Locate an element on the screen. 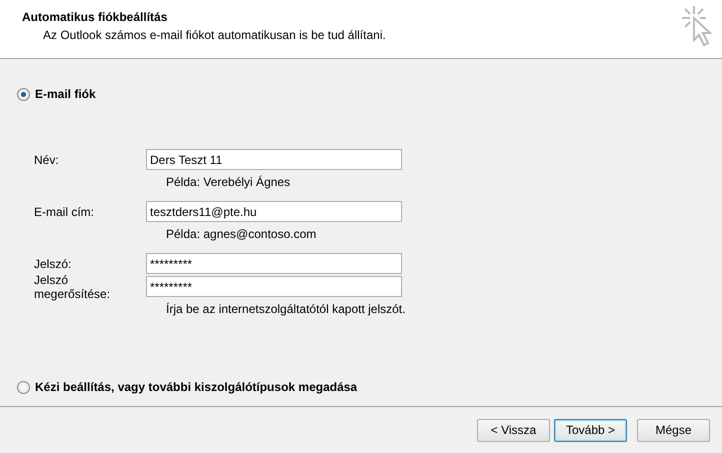 The image size is (722, 453). dialog-button: Tovább > is located at coordinates (590, 430).